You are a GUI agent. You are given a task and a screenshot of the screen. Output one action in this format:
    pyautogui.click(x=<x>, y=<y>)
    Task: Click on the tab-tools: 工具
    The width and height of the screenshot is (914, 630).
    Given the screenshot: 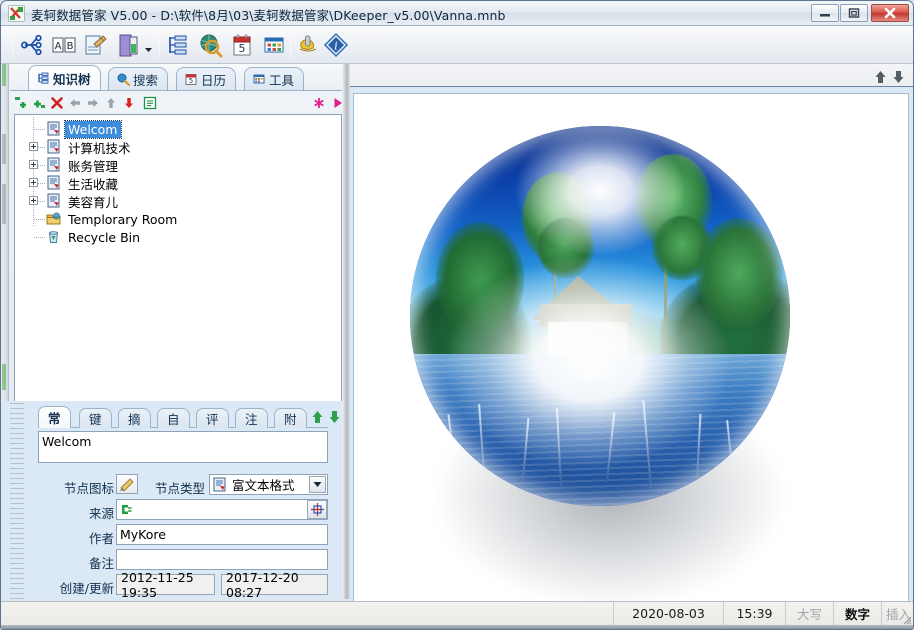 What is the action you would take?
    pyautogui.click(x=274, y=78)
    